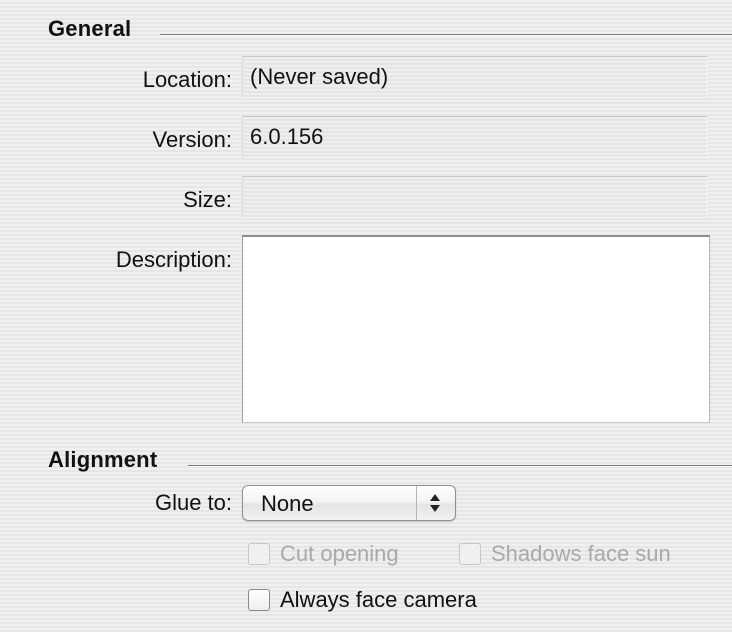 The width and height of the screenshot is (732, 632). What do you see at coordinates (193, 502) in the screenshot?
I see `glue-to-label: Glue to:` at bounding box center [193, 502].